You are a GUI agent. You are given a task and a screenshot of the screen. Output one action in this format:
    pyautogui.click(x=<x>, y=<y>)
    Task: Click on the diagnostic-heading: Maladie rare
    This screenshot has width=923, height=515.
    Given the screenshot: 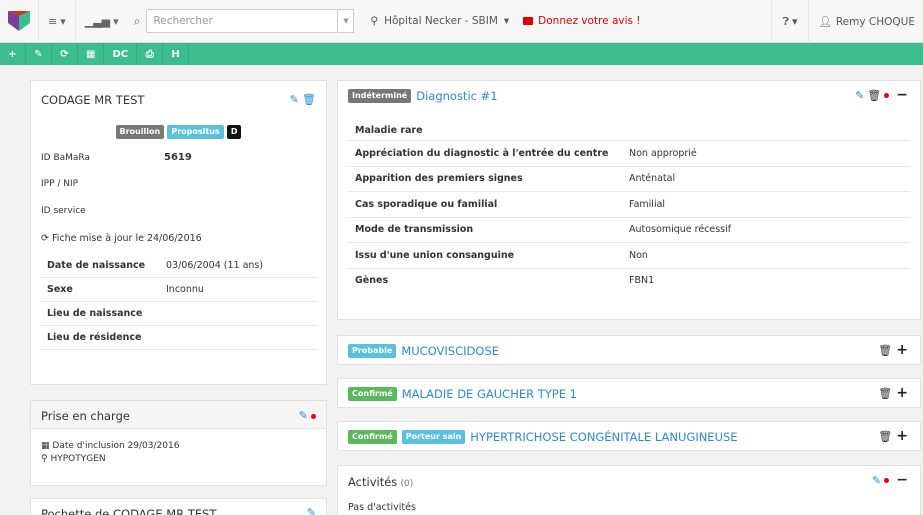 What is the action you would take?
    pyautogui.click(x=389, y=130)
    